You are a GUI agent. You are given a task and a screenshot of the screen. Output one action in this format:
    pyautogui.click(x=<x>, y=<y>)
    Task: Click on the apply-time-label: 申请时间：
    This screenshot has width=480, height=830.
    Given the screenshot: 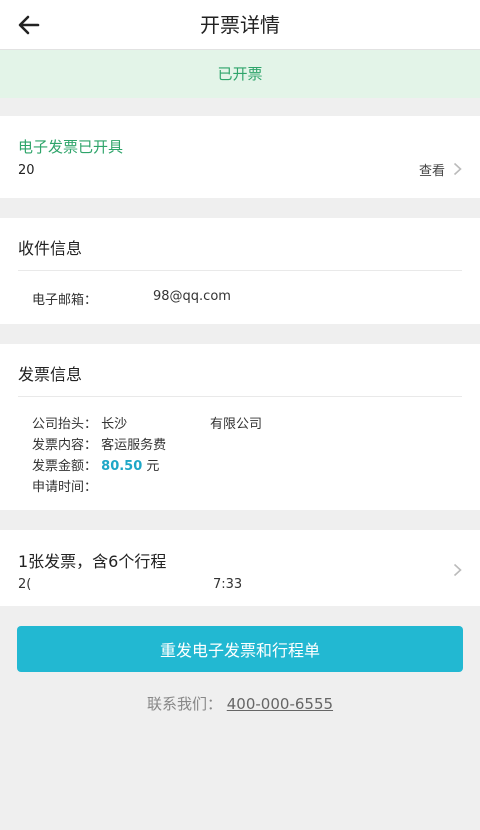 What is the action you would take?
    pyautogui.click(x=65, y=487)
    